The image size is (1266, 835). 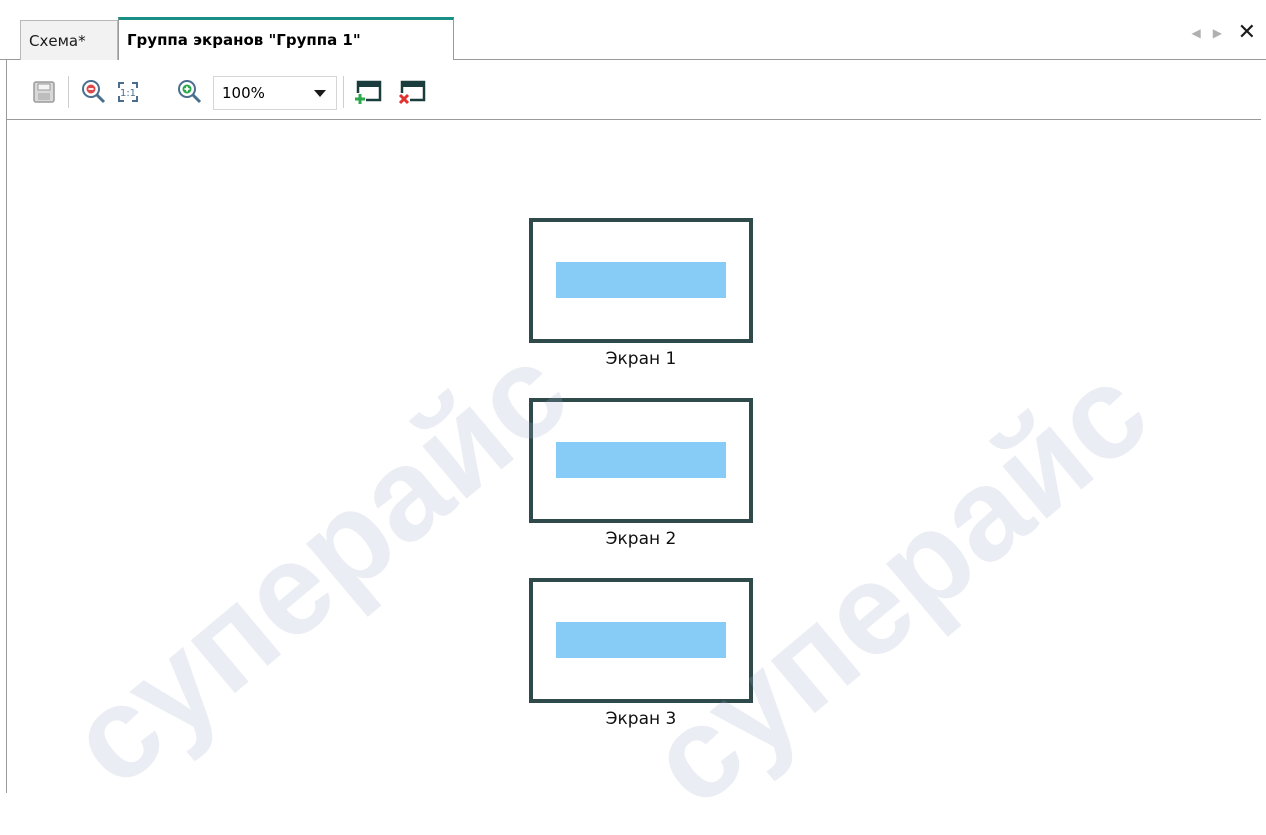 I want to click on actual-size-icon: 1:1, so click(x=128, y=92).